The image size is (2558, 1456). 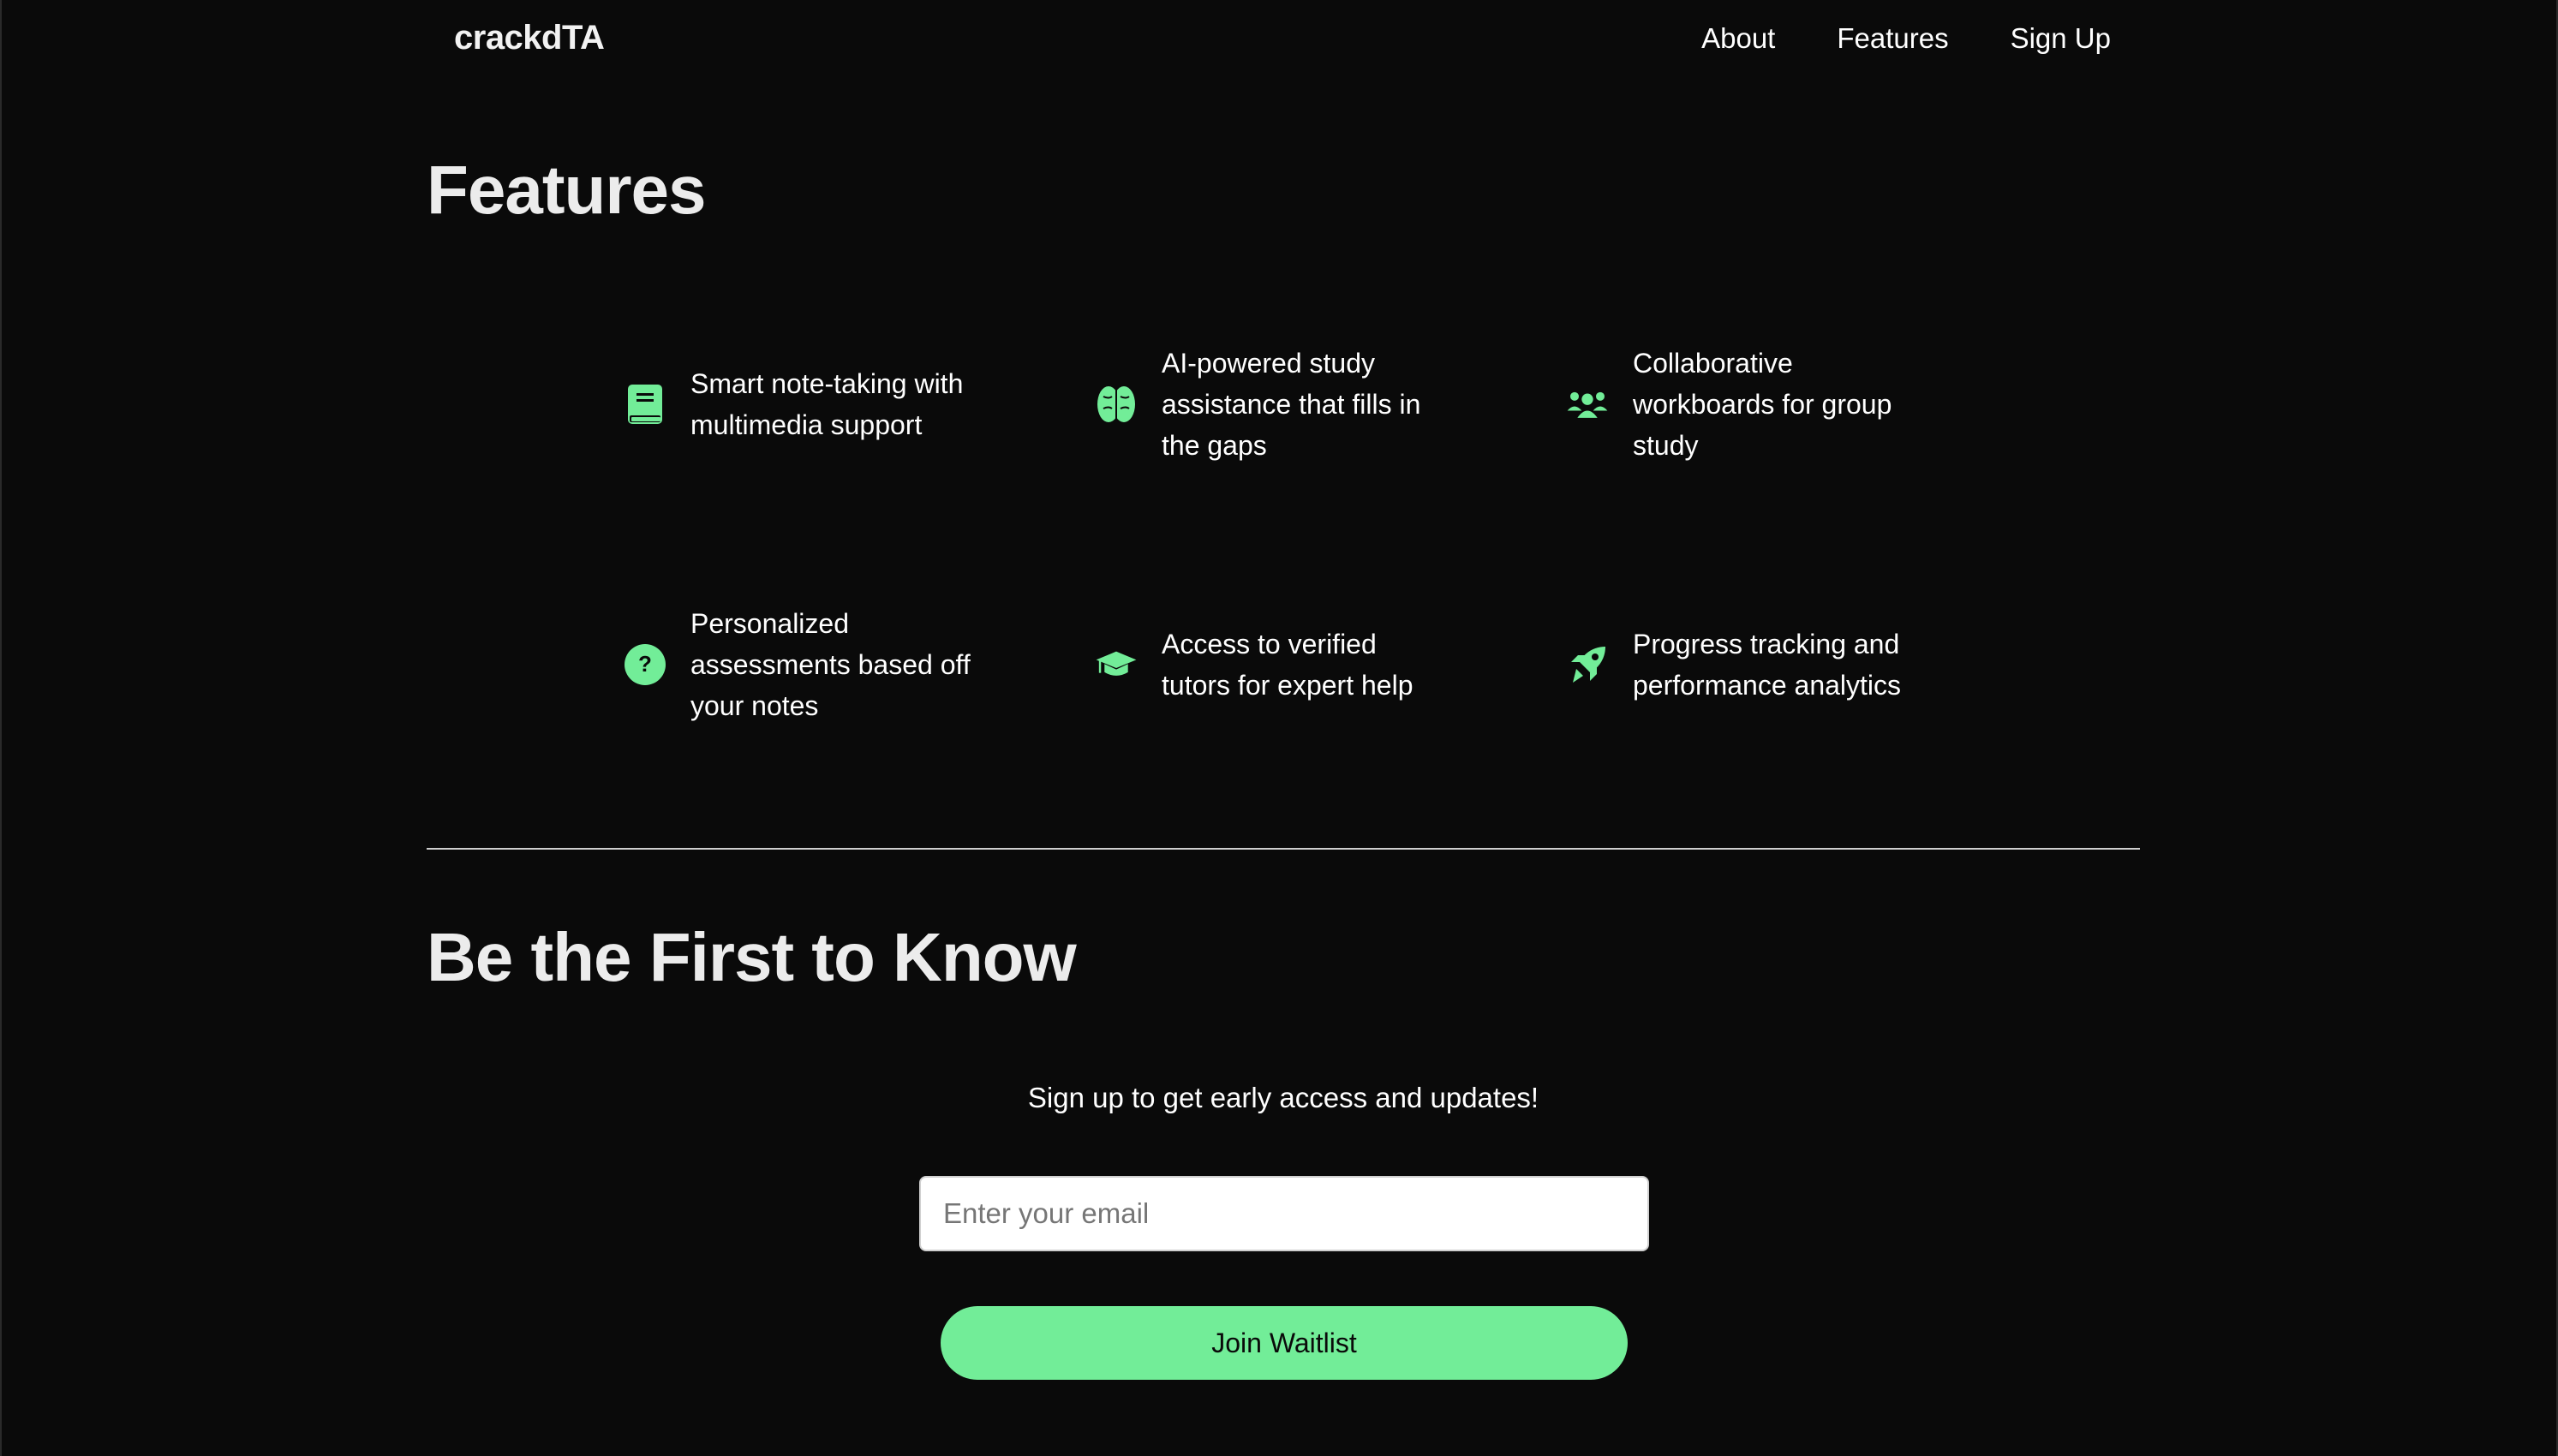 I want to click on users-icon, so click(x=1587, y=404).